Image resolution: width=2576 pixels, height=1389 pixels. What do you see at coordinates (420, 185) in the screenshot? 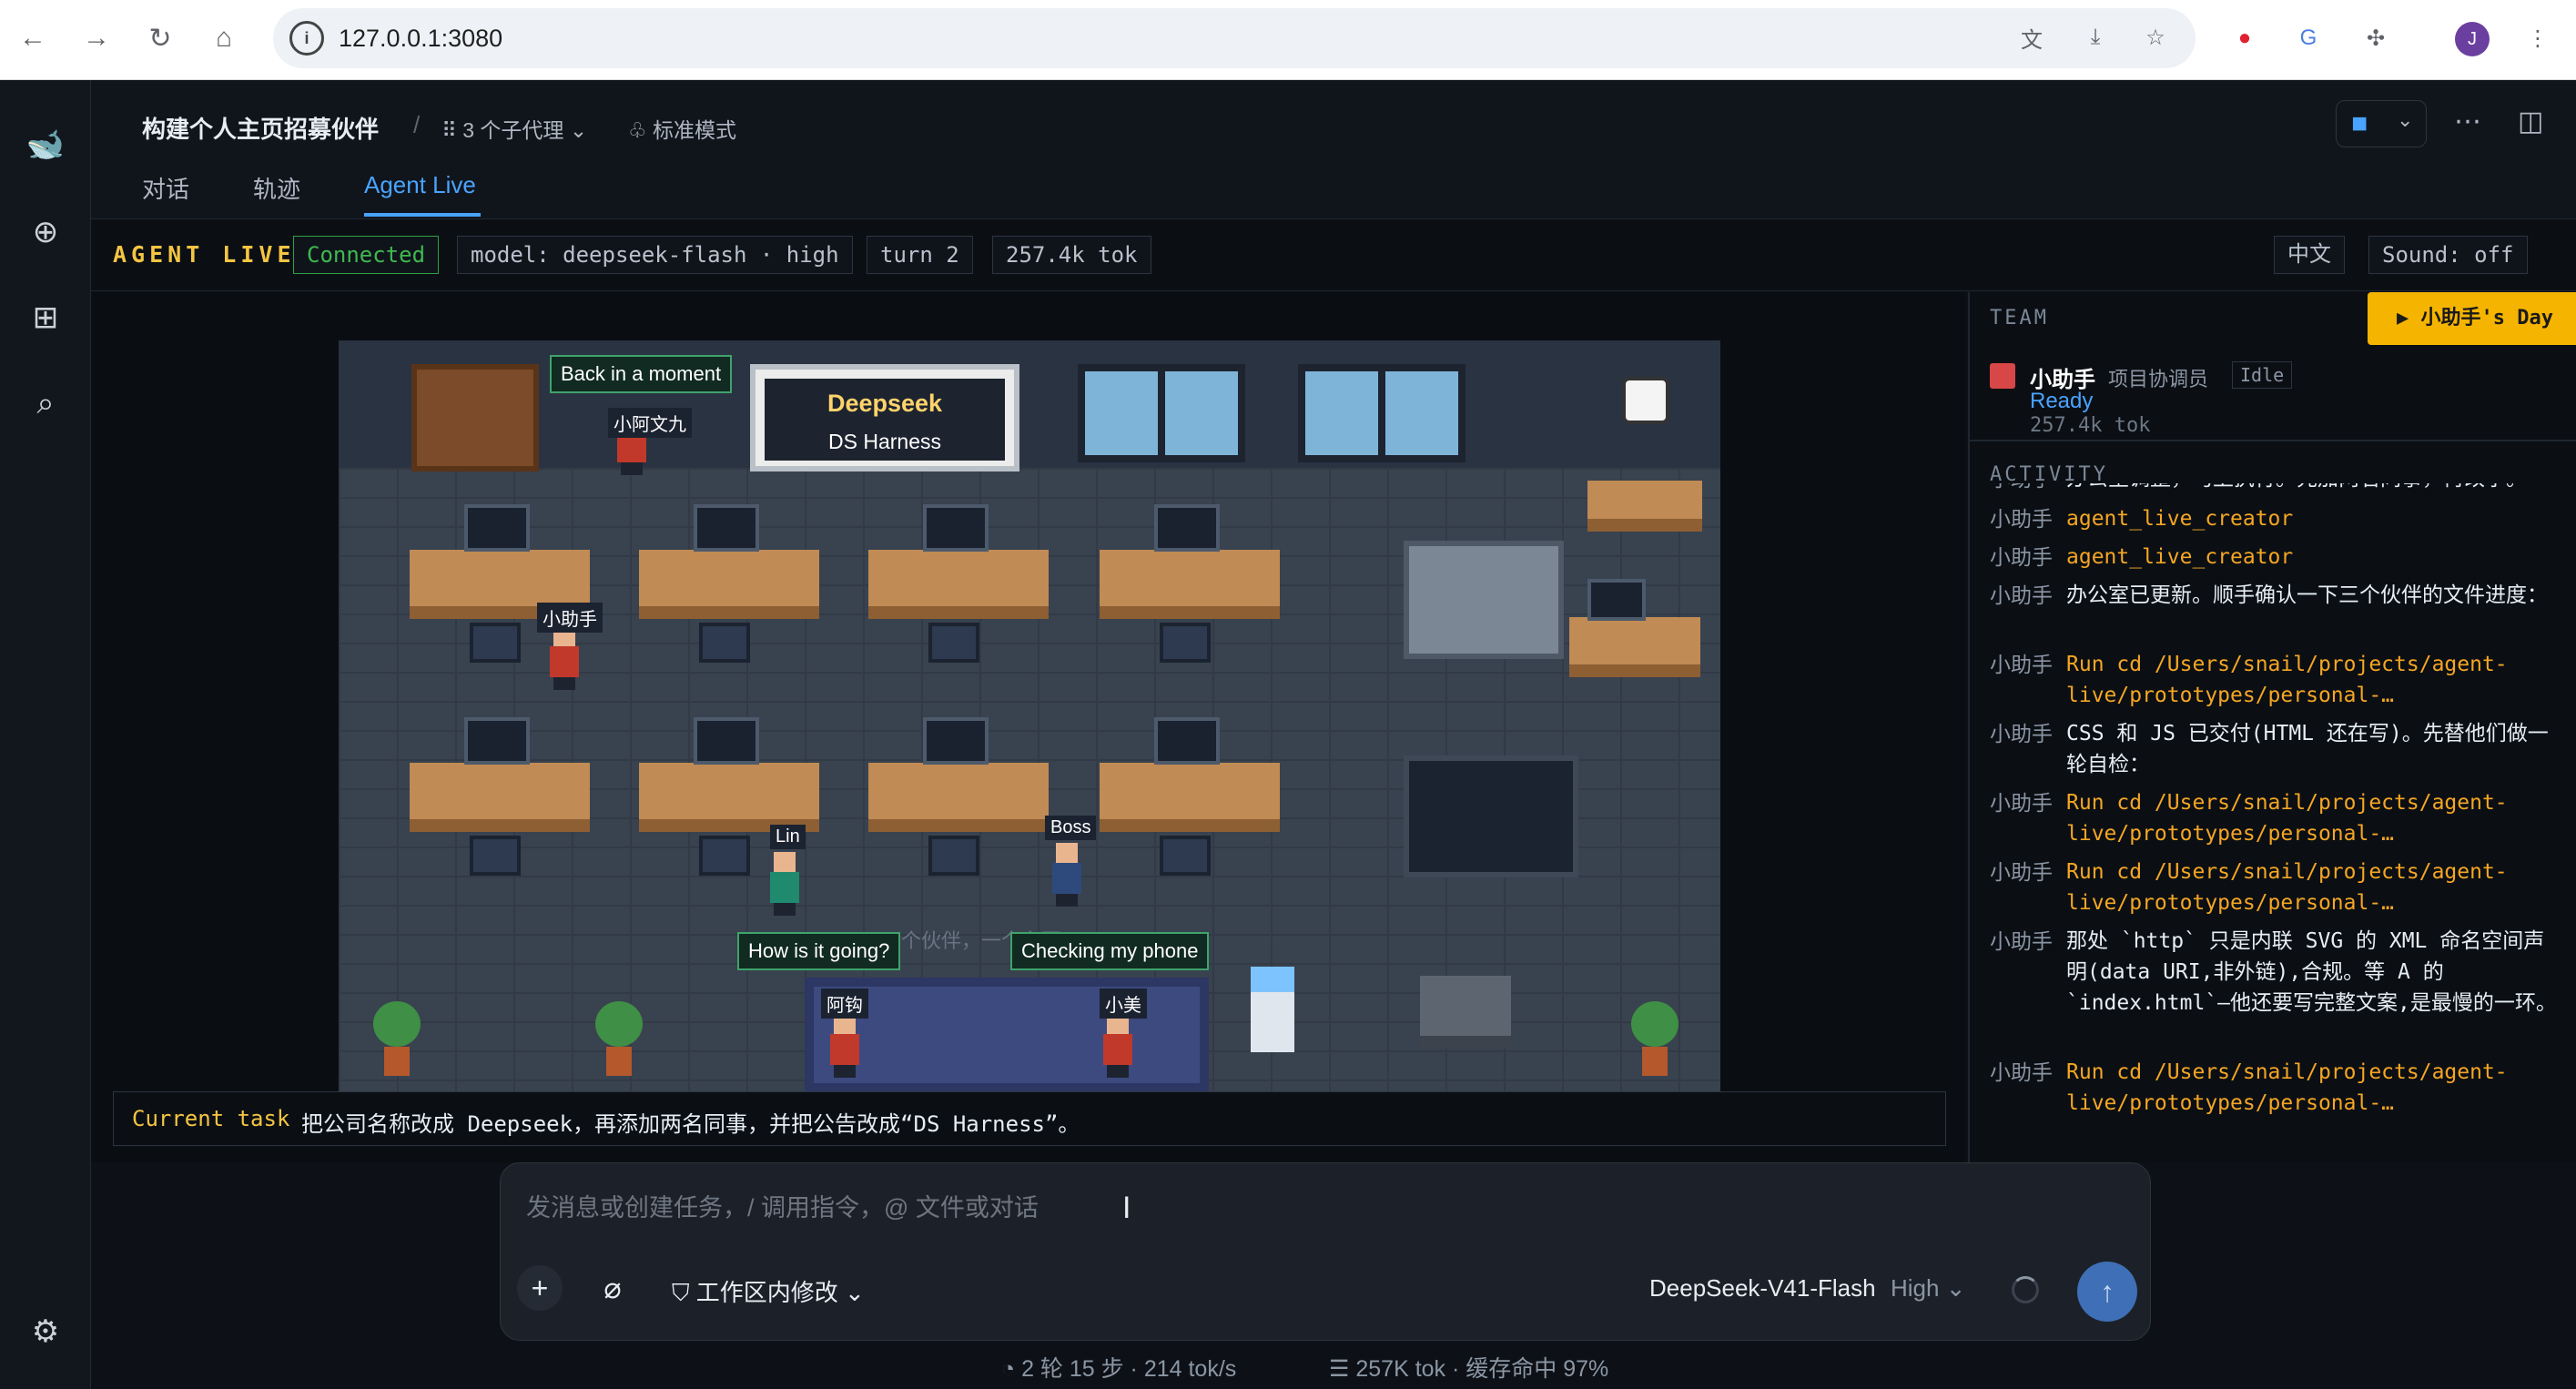
I see `tab-agent-live: Agent Live` at bounding box center [420, 185].